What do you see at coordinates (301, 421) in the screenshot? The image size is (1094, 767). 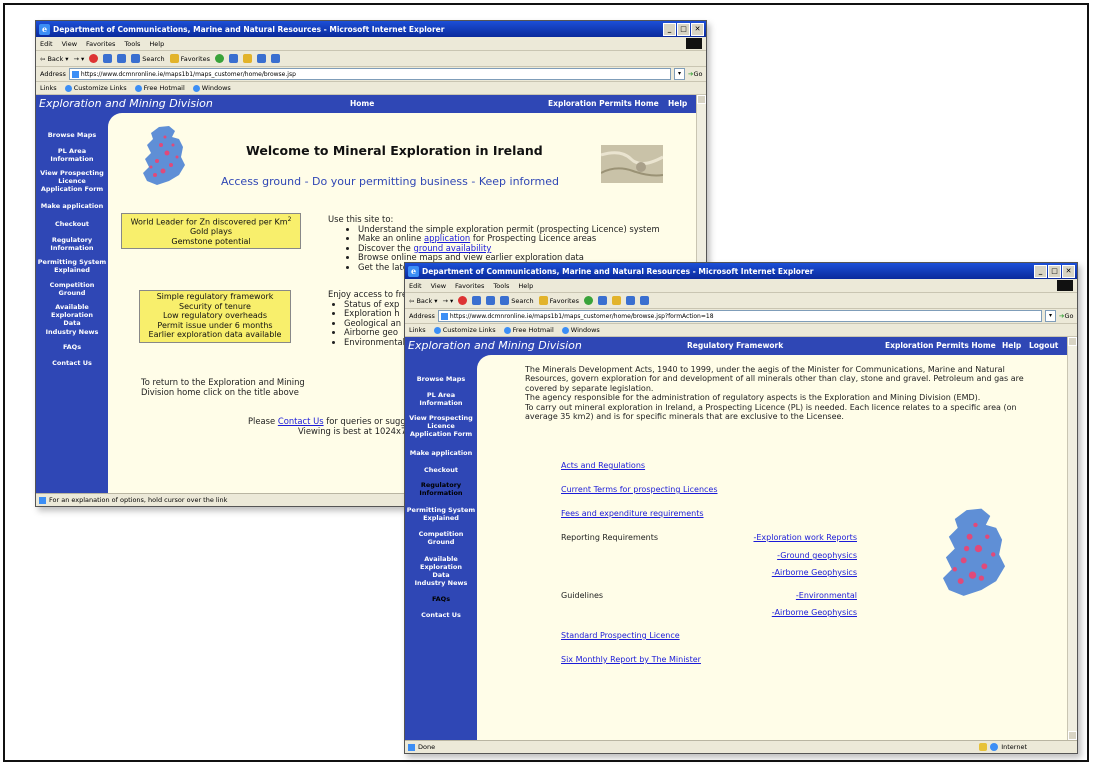 I see `contact-us-link: Contact Us` at bounding box center [301, 421].